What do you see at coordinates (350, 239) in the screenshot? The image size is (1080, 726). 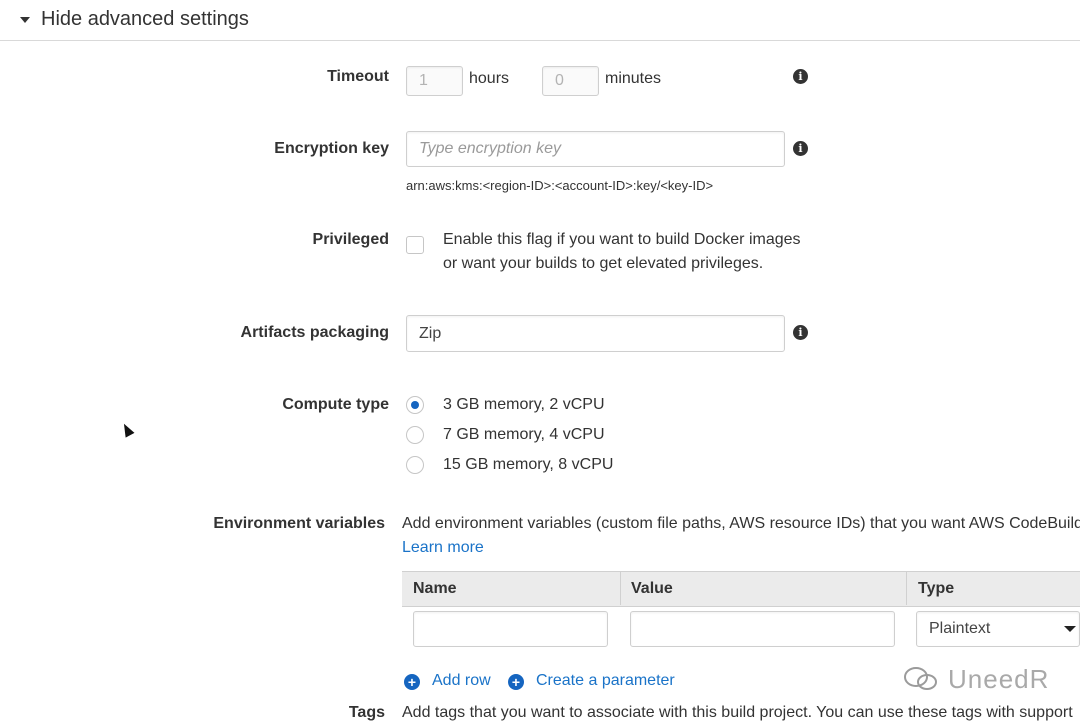 I see `privileged-label: Privileged` at bounding box center [350, 239].